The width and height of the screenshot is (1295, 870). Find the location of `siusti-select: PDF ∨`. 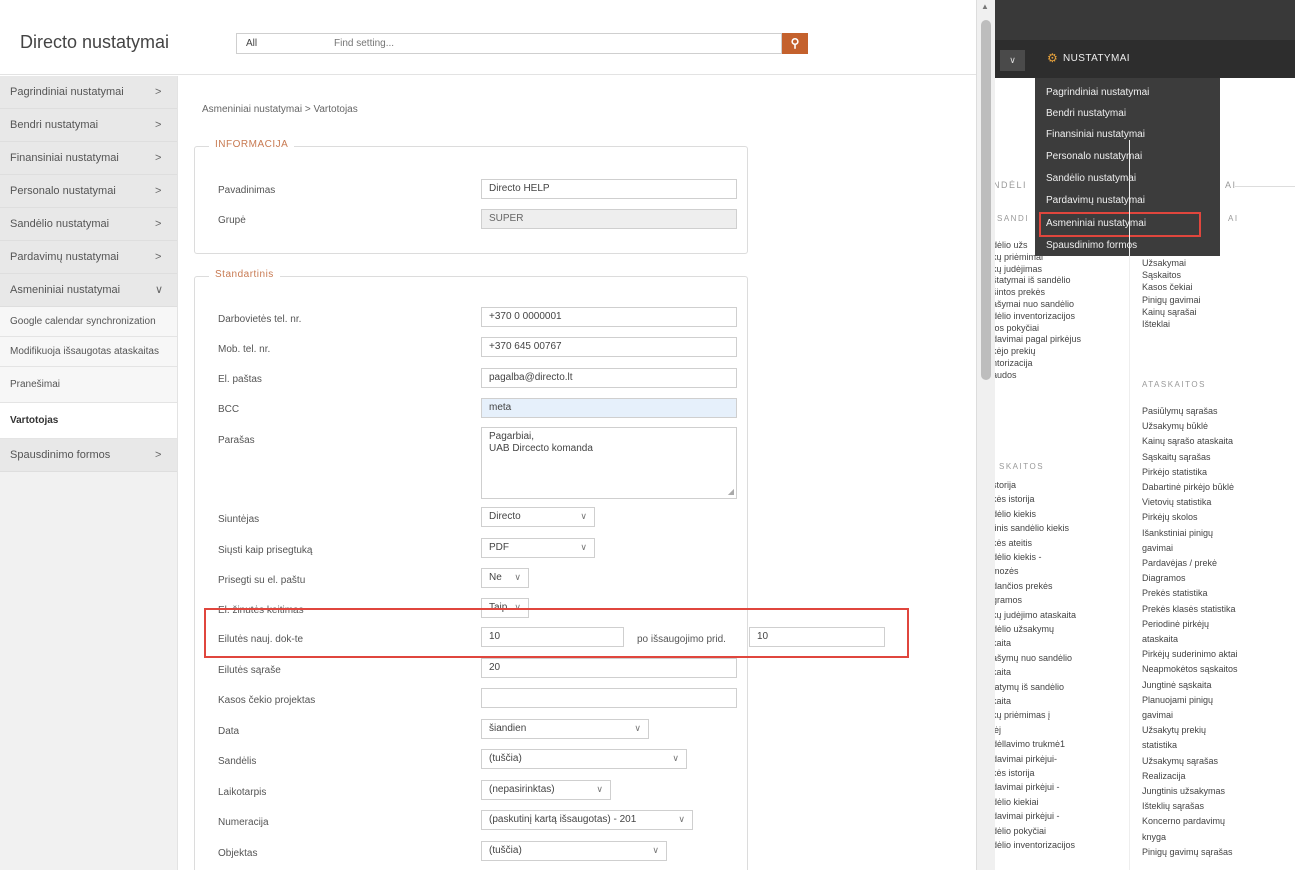

siusti-select: PDF ∨ is located at coordinates (538, 548).